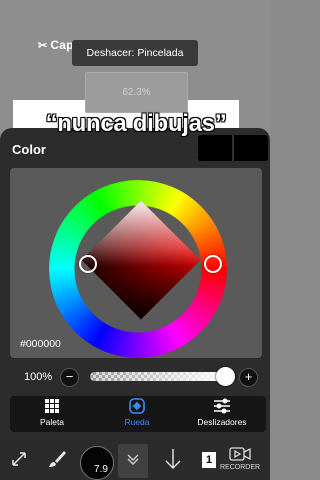 The image size is (320, 480). Describe the element at coordinates (136, 123) in the screenshot. I see `video-caption: “nunca dibujas”` at that location.